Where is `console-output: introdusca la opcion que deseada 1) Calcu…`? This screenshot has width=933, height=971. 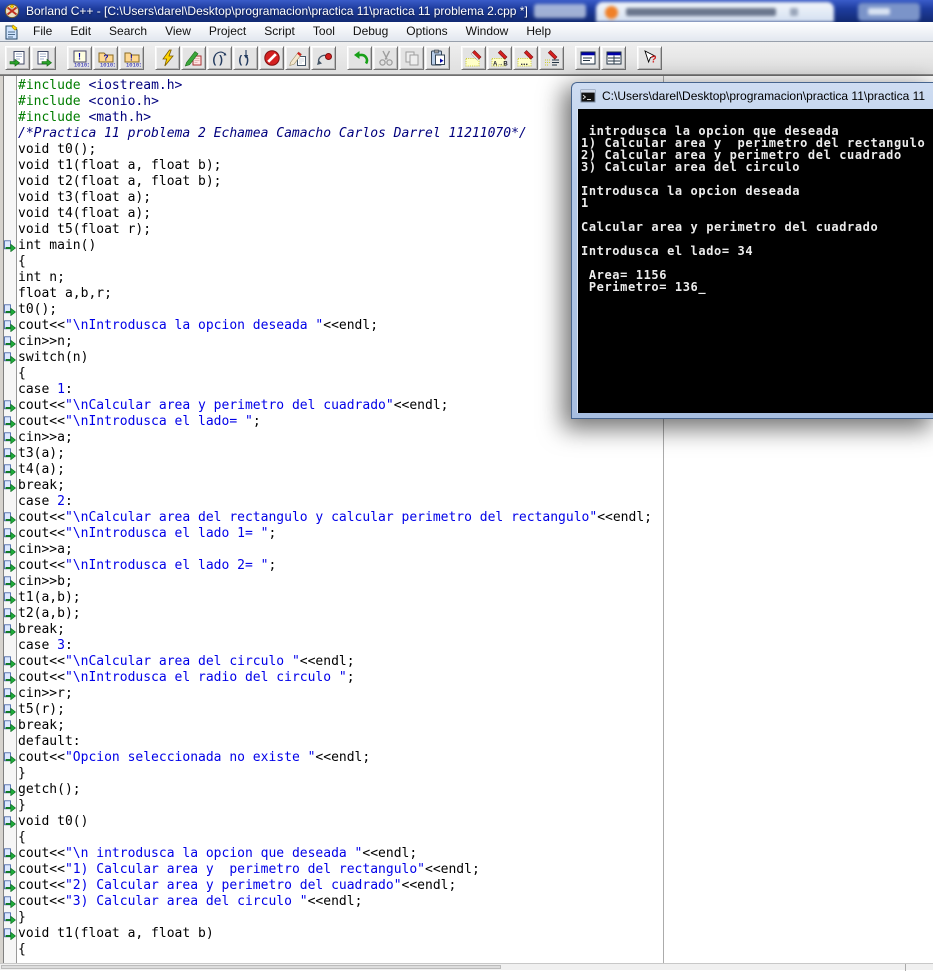 console-output: introdusca la opcion que deseada 1) Calcu… is located at coordinates (755, 261).